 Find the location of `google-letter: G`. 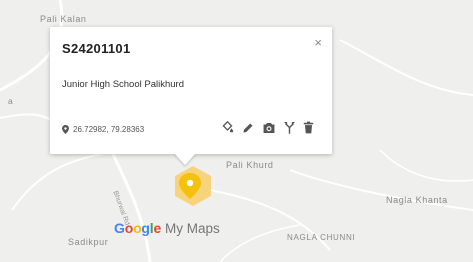

google-letter: G is located at coordinates (119, 228).